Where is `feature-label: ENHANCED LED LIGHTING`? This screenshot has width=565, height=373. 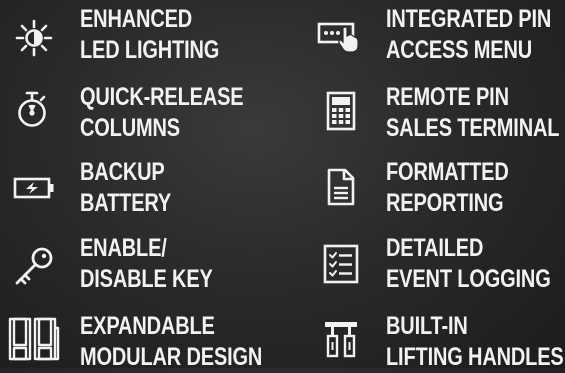 feature-label: ENHANCED LED LIGHTING is located at coordinates (149, 35).